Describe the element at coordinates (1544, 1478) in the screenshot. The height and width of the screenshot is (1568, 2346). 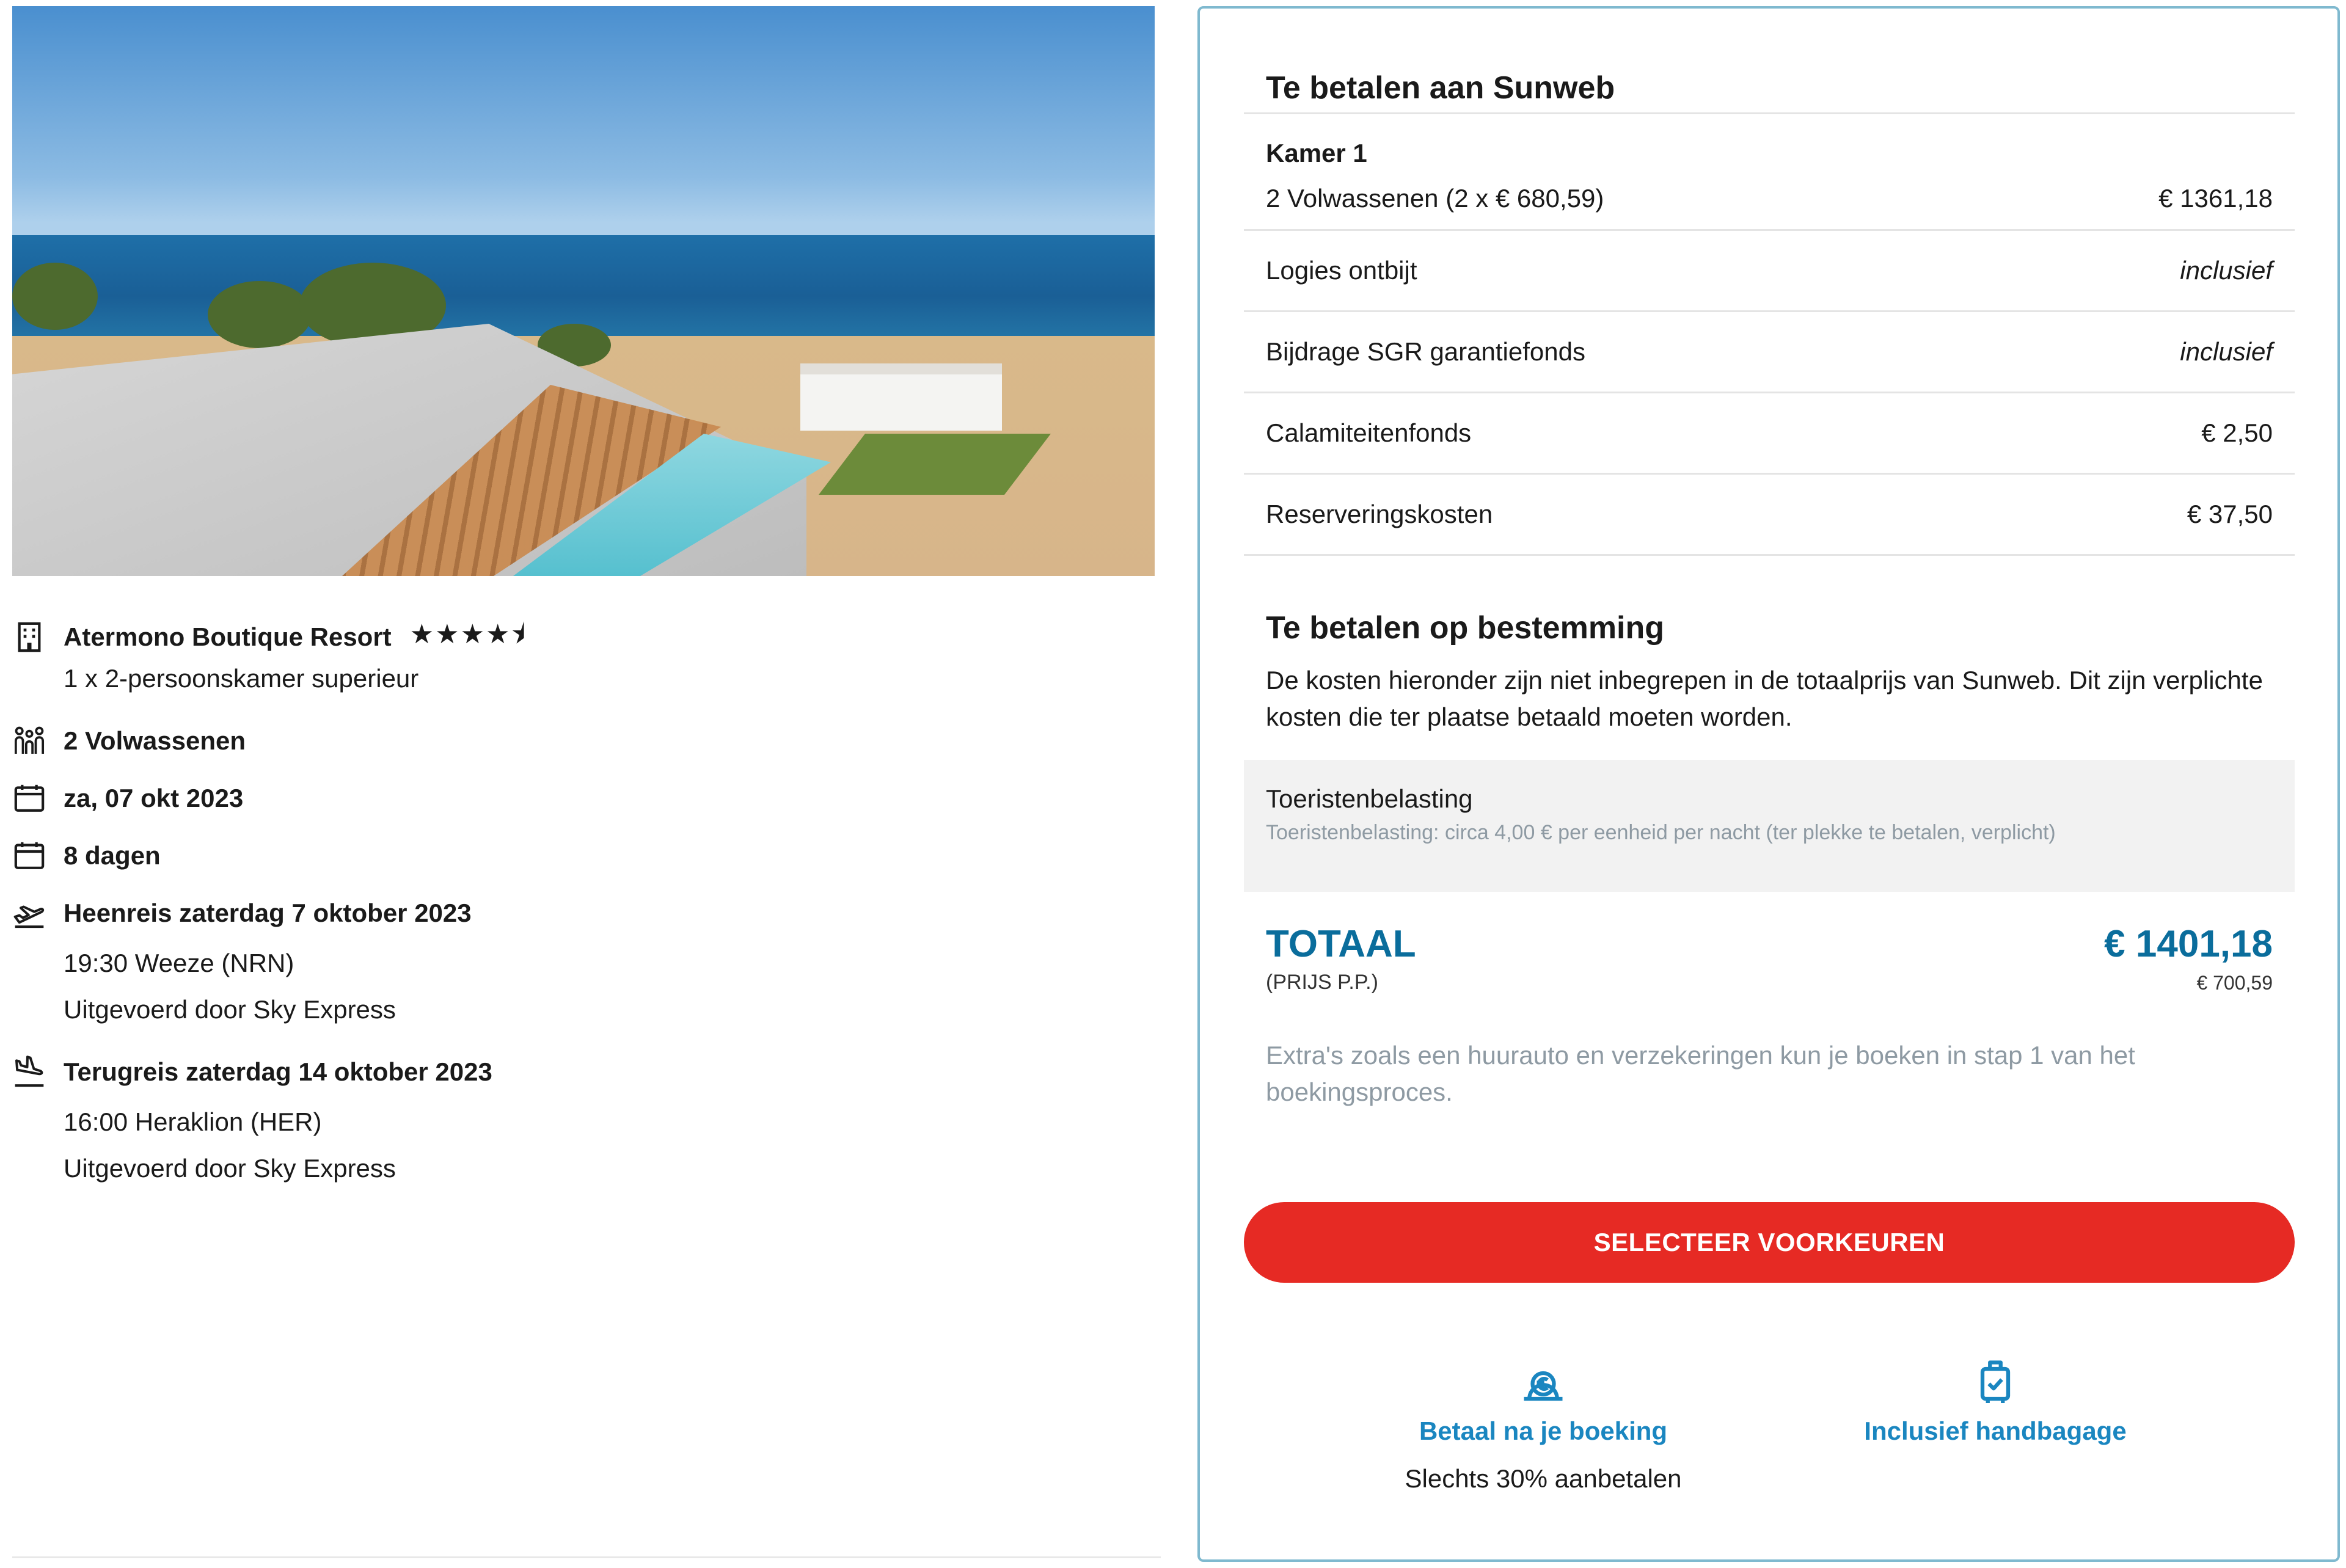
I see `usp-subtitle: Slechts 30% aanbetalen` at that location.